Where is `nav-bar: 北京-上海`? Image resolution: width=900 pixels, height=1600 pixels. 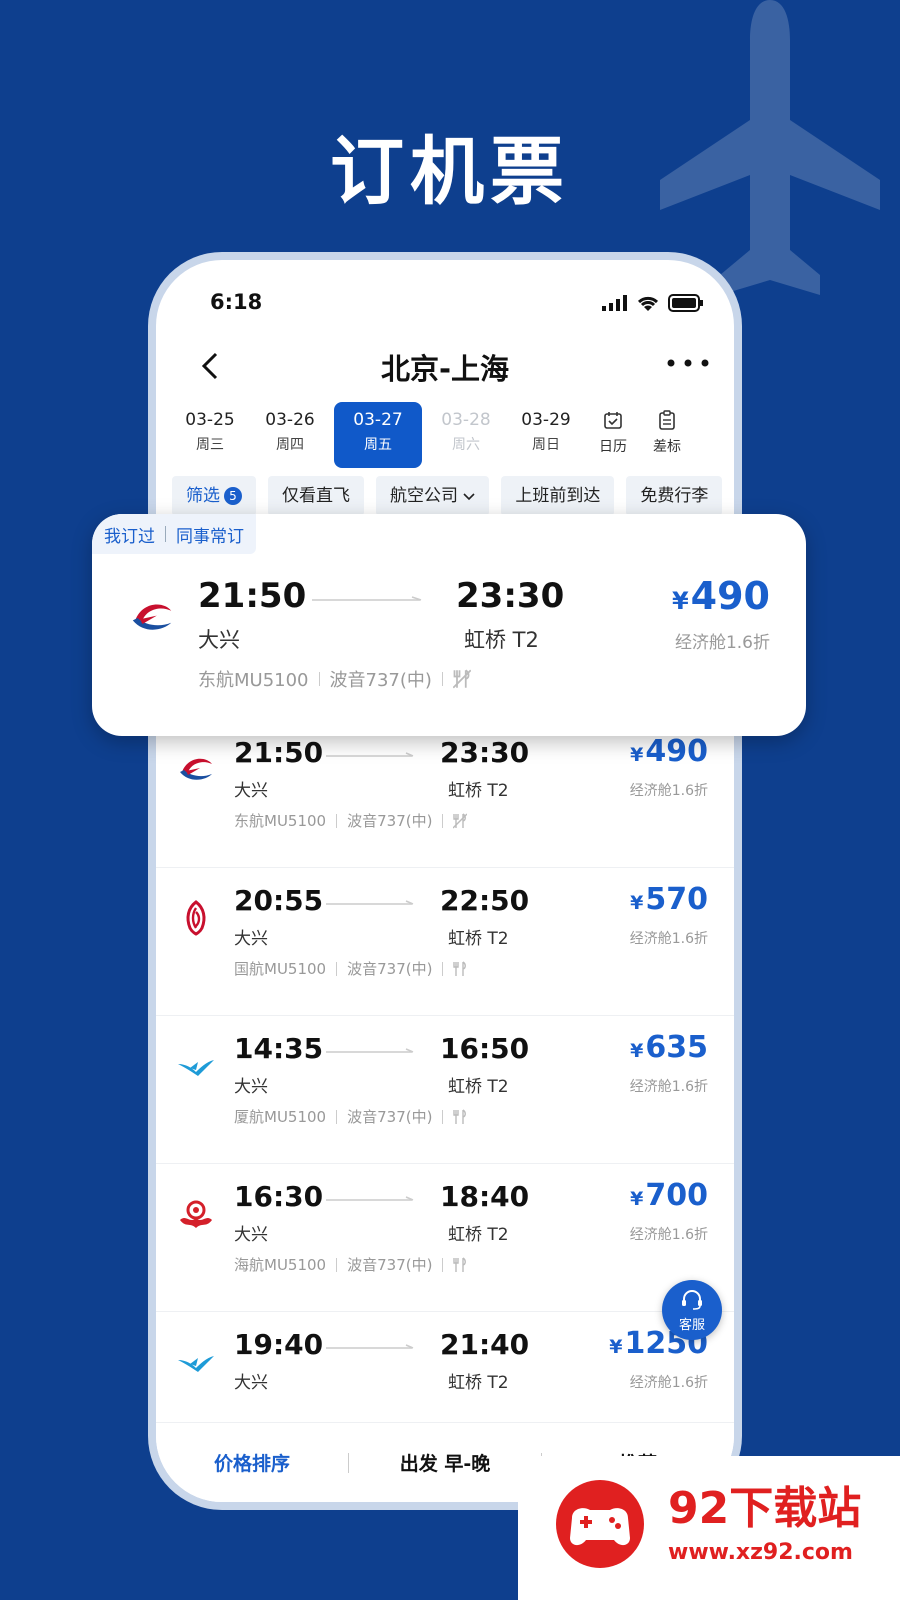 nav-bar: 北京-上海 is located at coordinates (445, 367).